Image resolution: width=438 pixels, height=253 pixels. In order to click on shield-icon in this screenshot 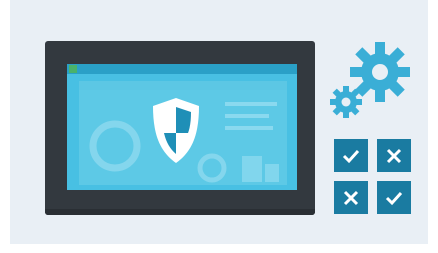, I will do `click(176, 130)`.